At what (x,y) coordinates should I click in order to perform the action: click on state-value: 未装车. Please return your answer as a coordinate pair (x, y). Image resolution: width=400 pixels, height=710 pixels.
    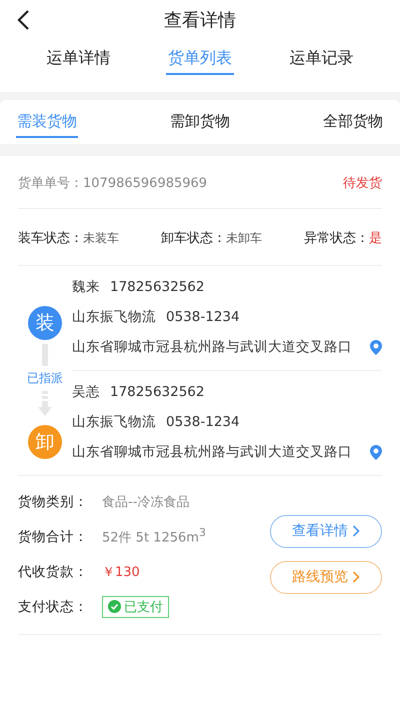
    Looking at the image, I should click on (101, 238).